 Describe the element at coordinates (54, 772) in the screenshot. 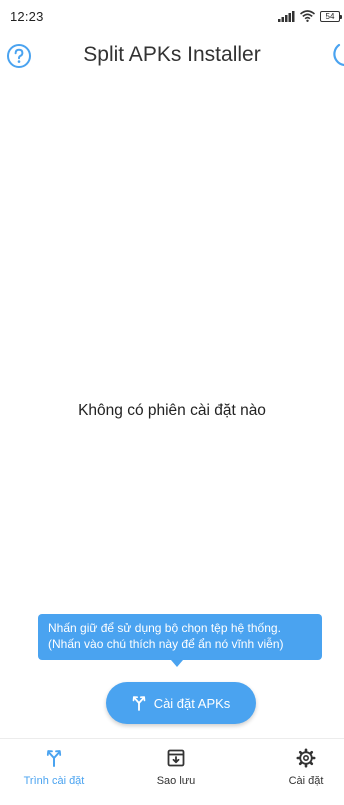

I see `nav-item-installer: Trình cài đặt` at that location.